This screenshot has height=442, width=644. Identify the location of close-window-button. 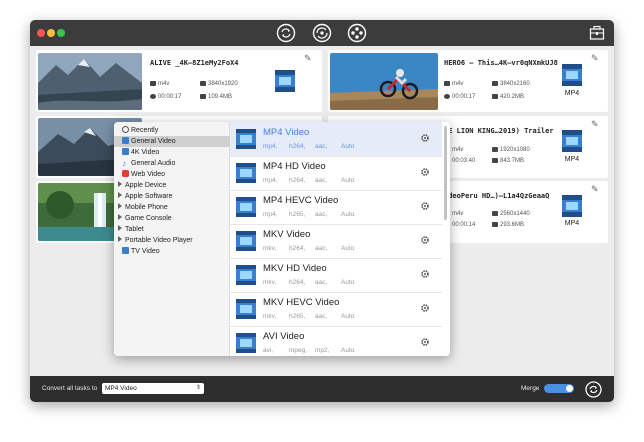
(41, 33).